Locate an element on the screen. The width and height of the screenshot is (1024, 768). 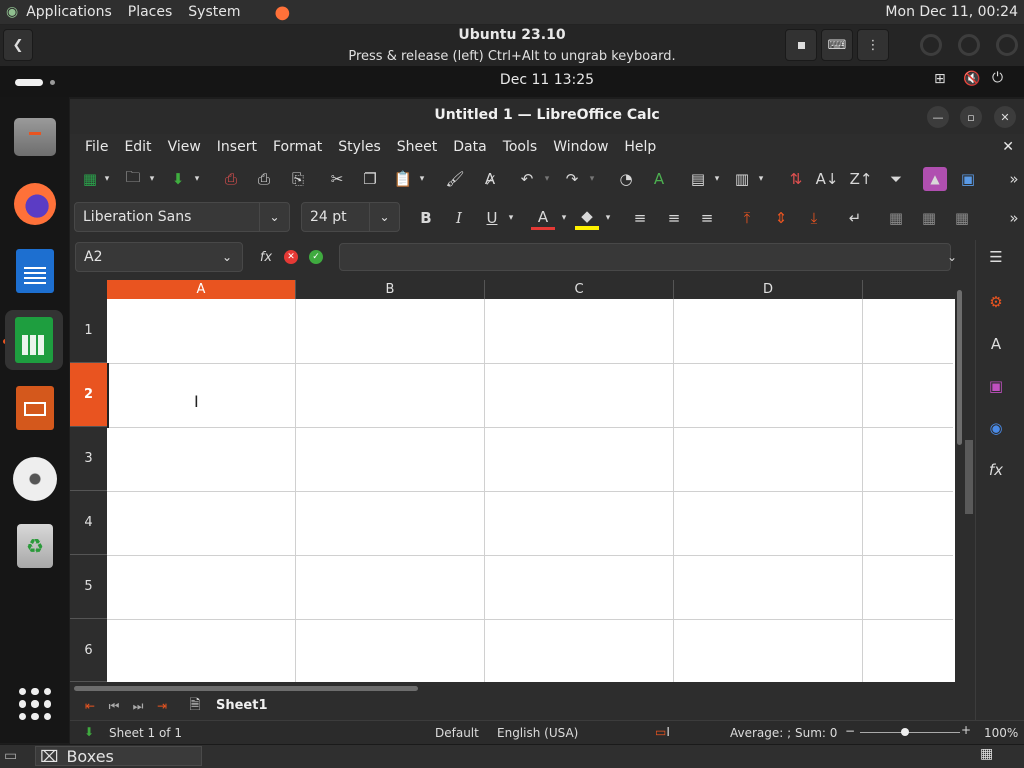
row-dropdown-icon: ▾ is located at coordinates (717, 179).